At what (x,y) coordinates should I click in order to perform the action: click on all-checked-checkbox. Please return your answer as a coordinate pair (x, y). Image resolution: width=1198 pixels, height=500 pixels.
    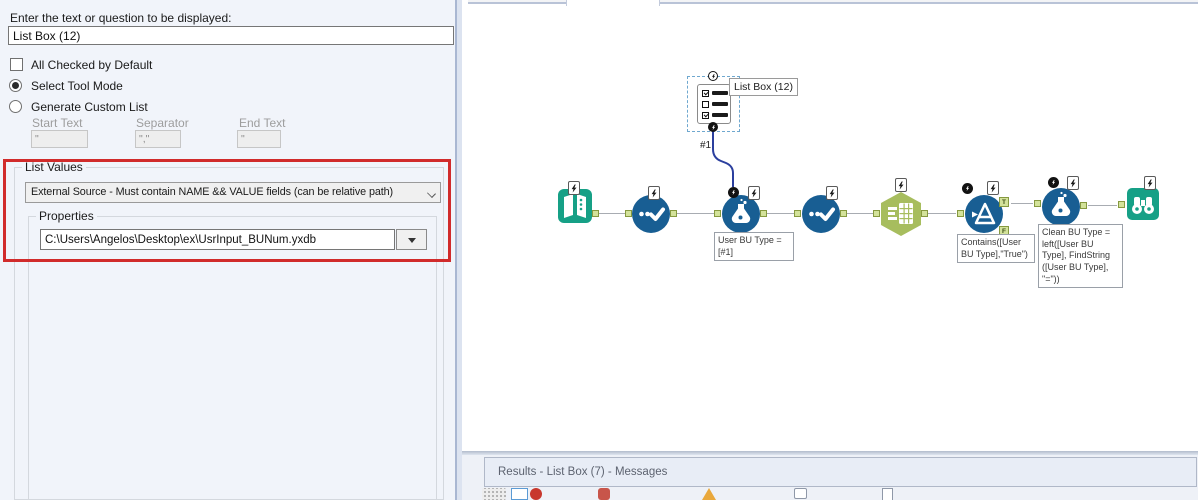
    Looking at the image, I should click on (16, 64).